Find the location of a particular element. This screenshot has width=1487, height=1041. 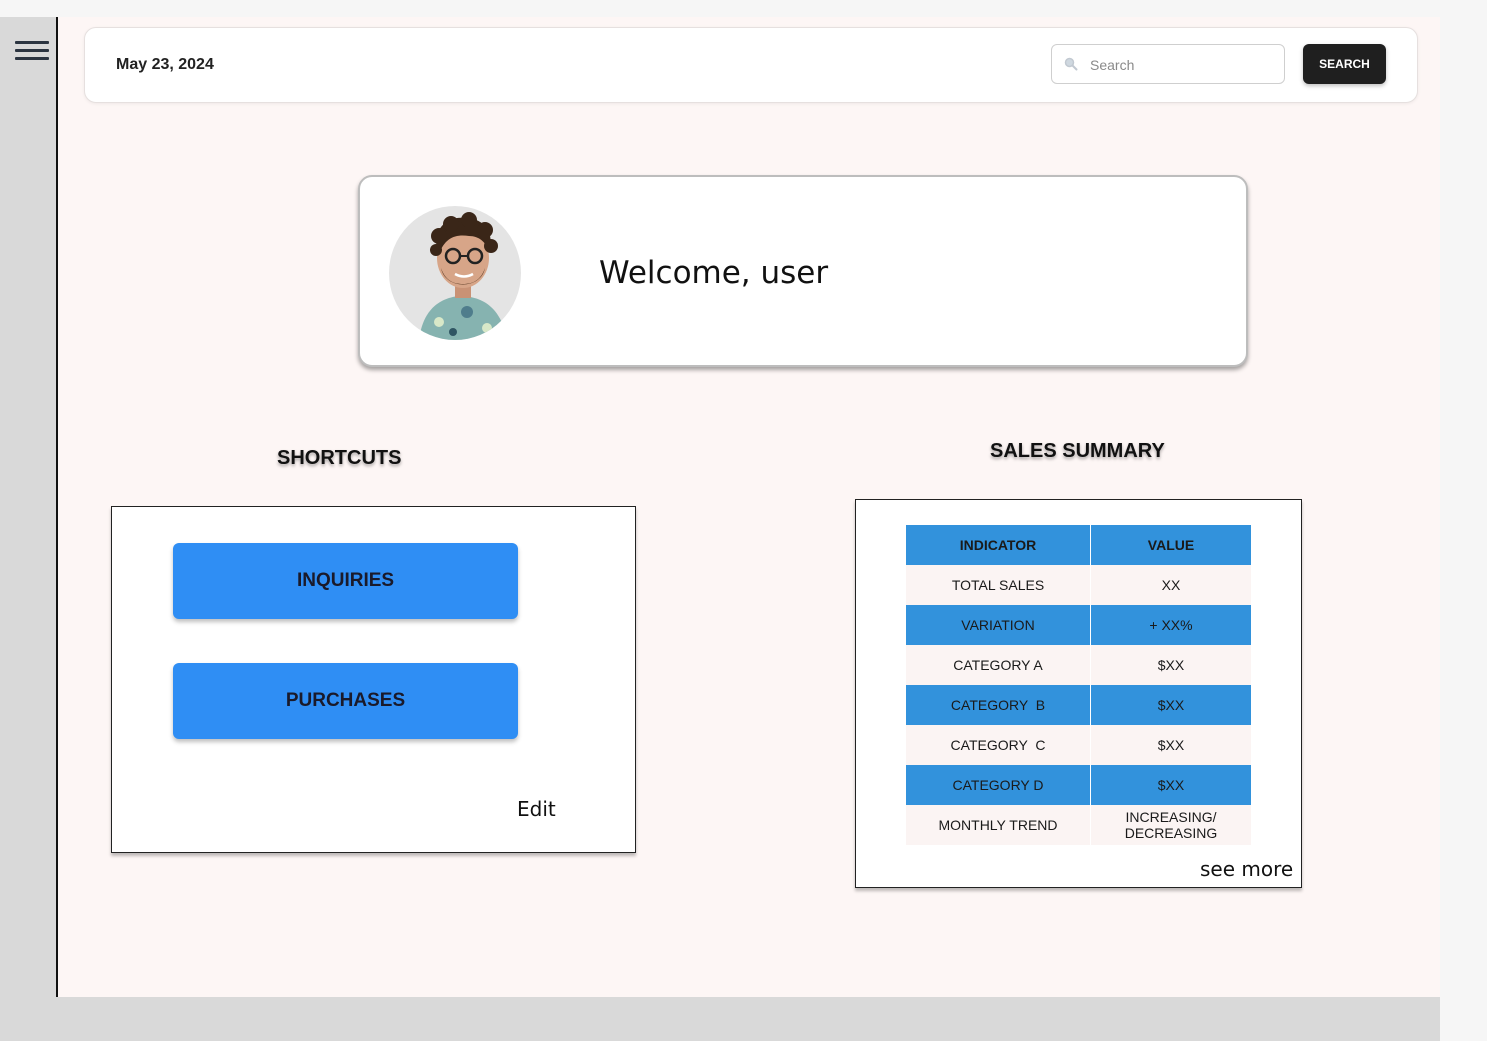

indicator-cell: VARIATION is located at coordinates (998, 625).